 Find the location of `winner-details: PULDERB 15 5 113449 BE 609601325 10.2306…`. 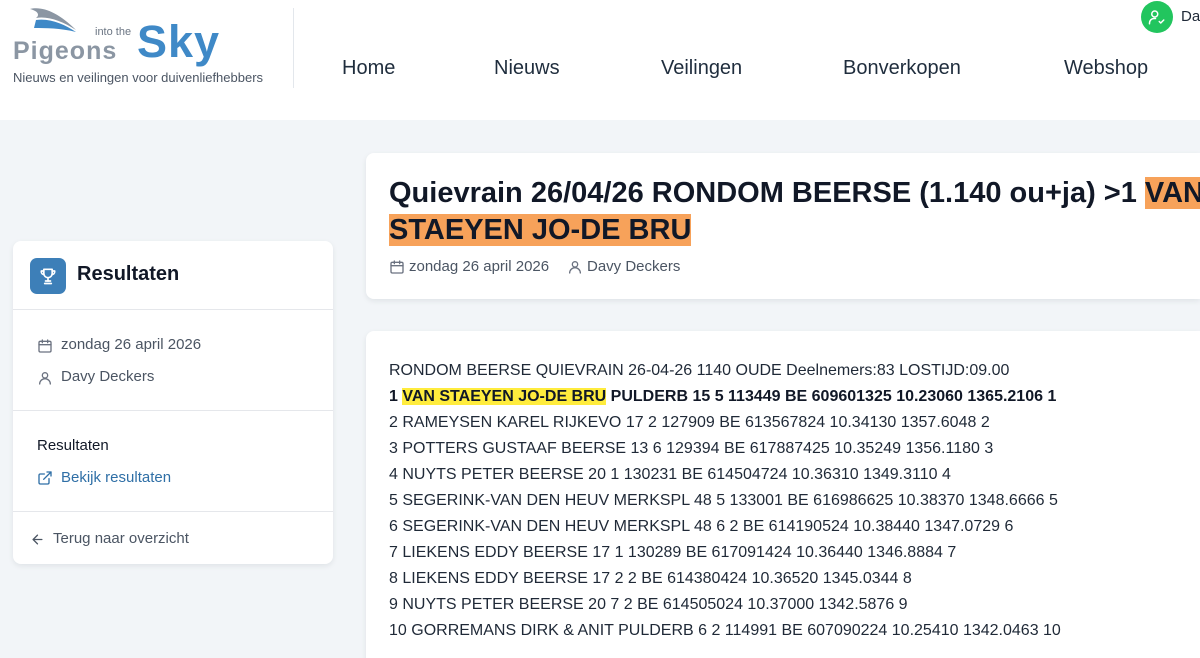

winner-details: PULDERB 15 5 113449 BE 609601325 10.2306… is located at coordinates (831, 396).